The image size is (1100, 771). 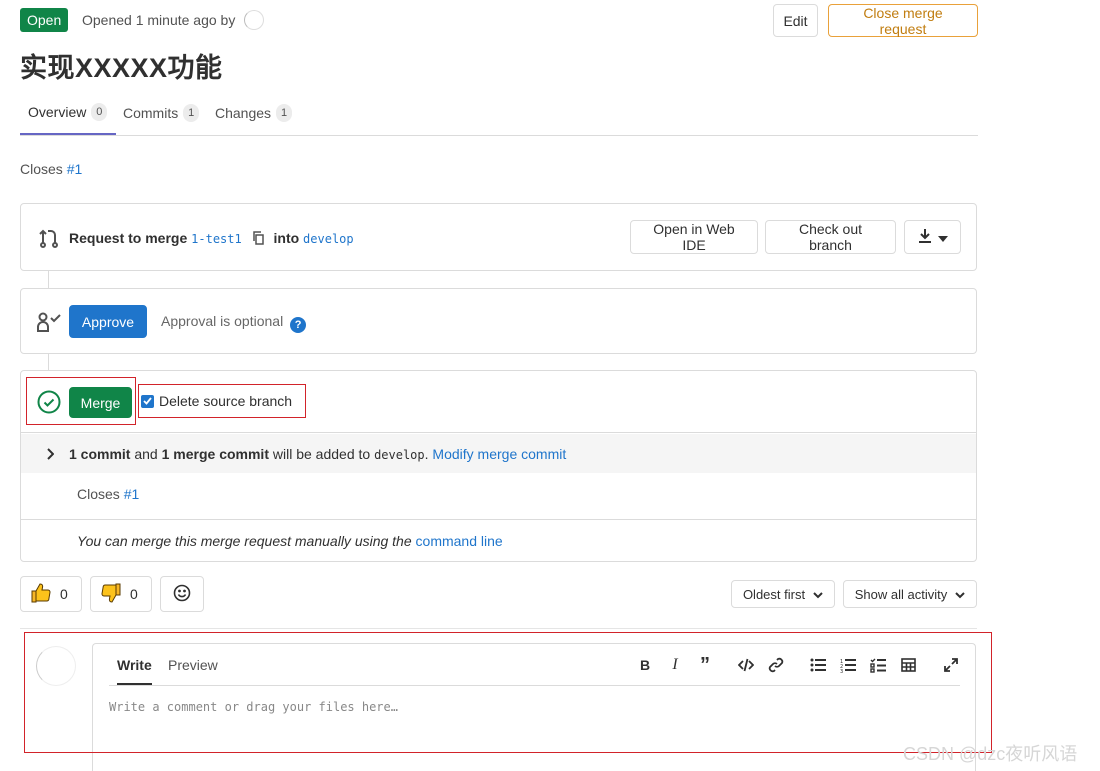 What do you see at coordinates (328, 239) in the screenshot?
I see `target-branch-link: develop` at bounding box center [328, 239].